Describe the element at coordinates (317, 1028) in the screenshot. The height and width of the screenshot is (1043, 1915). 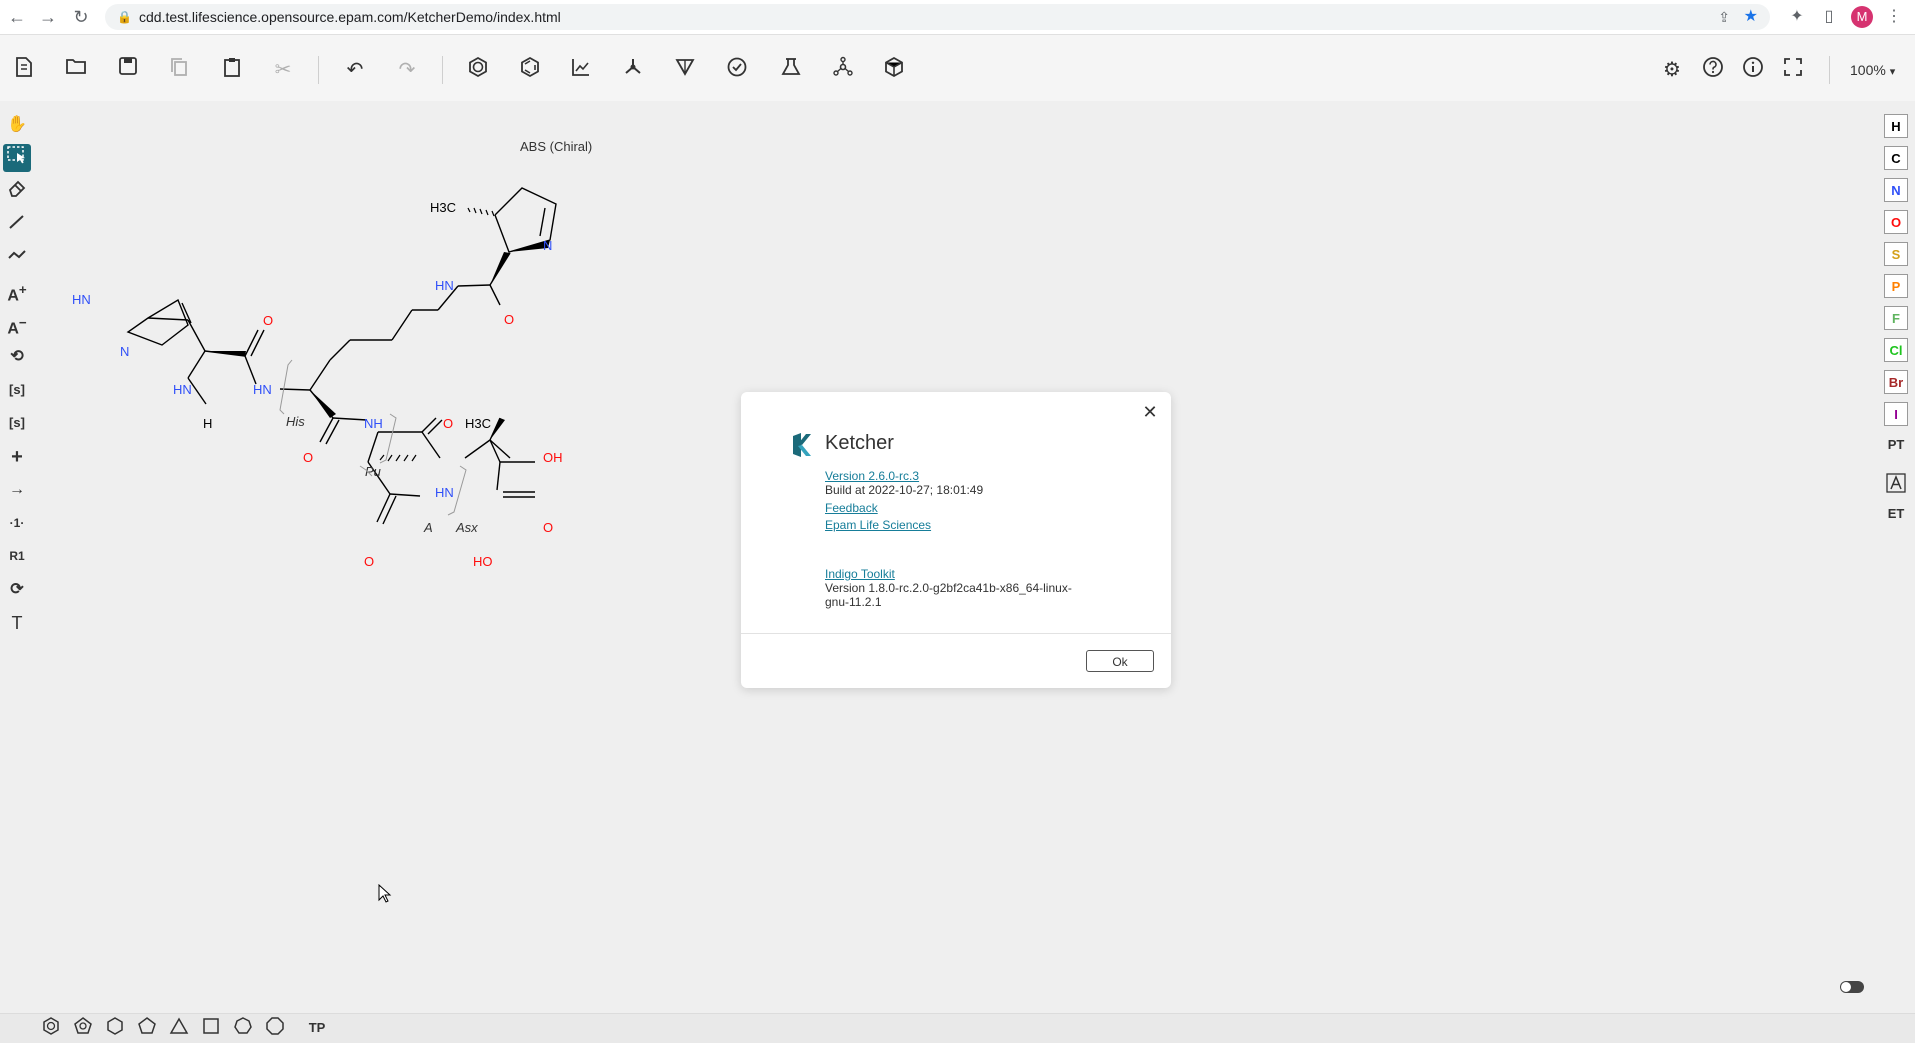
I see `template-library-icon: TP` at that location.